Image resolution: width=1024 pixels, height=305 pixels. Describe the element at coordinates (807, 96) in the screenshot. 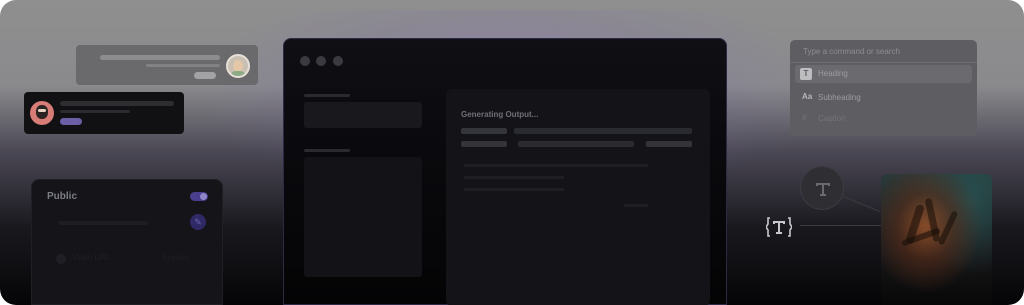

I see `subheading-icon: Aa` at that location.